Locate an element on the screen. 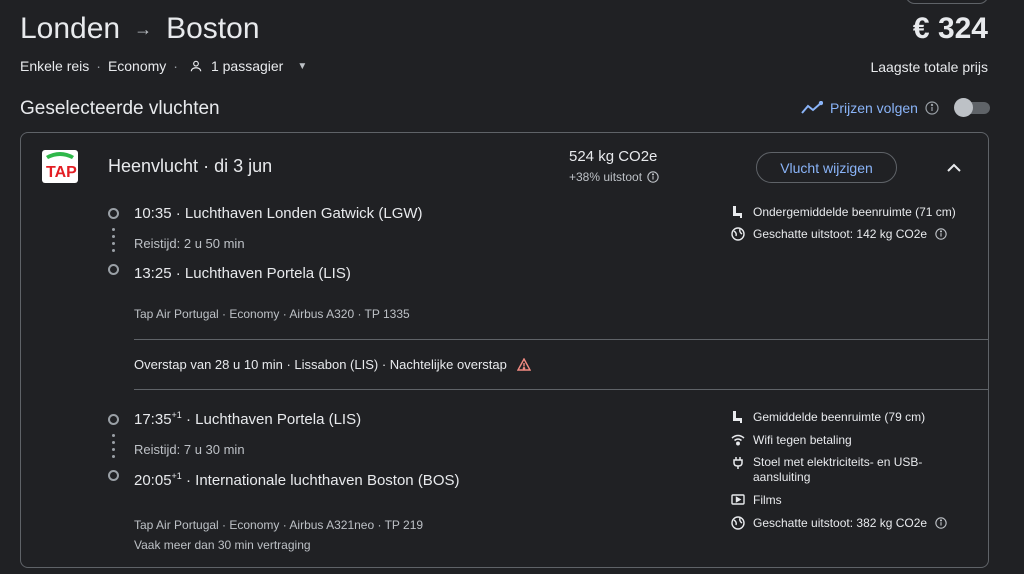  passenger-count: 1 passagier is located at coordinates (247, 66).